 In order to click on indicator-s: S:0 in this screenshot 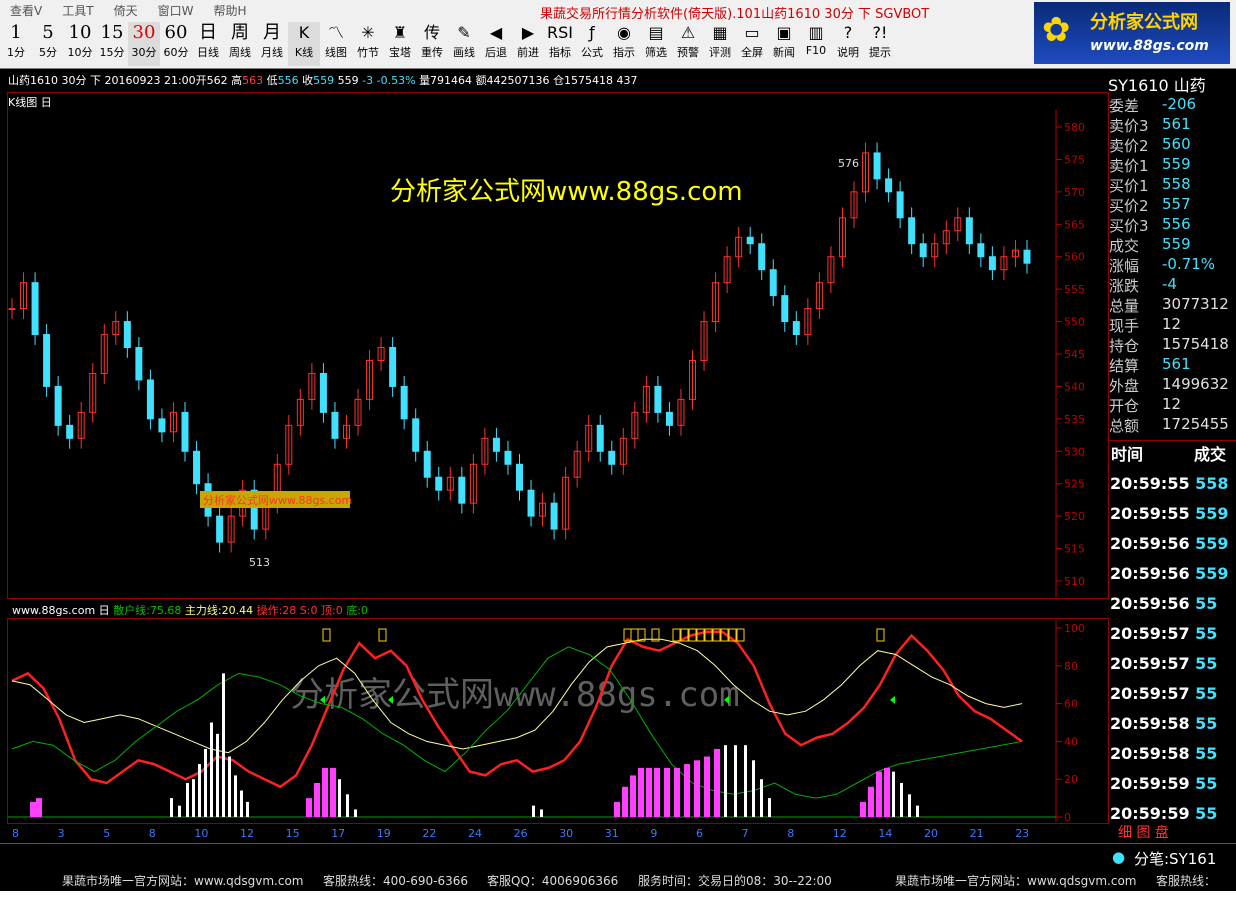, I will do `click(308, 610)`.